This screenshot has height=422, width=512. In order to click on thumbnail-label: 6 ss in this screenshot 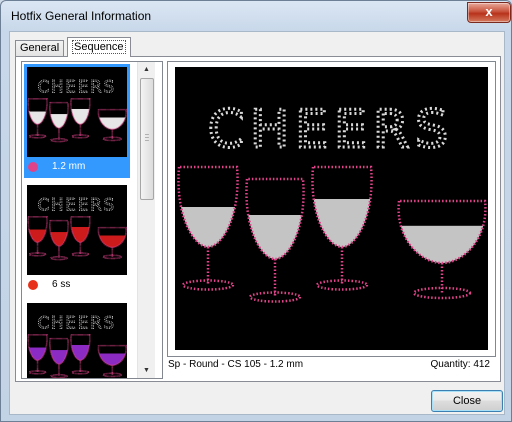, I will do `click(61, 284)`.